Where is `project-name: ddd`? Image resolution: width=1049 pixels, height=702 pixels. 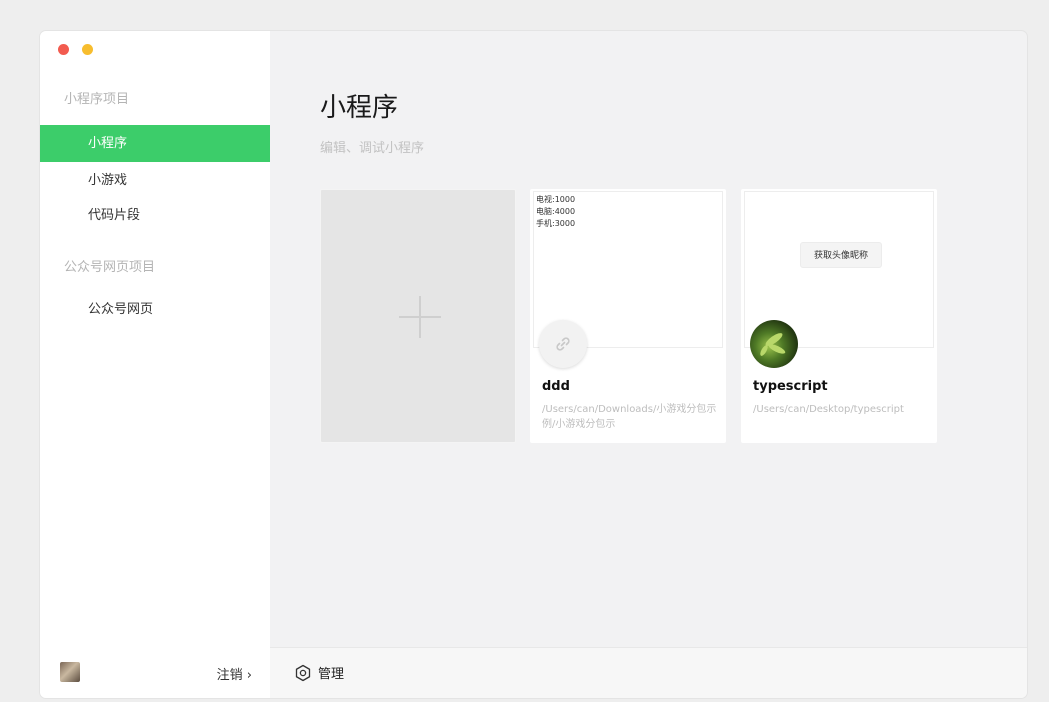
project-name: ddd is located at coordinates (556, 386).